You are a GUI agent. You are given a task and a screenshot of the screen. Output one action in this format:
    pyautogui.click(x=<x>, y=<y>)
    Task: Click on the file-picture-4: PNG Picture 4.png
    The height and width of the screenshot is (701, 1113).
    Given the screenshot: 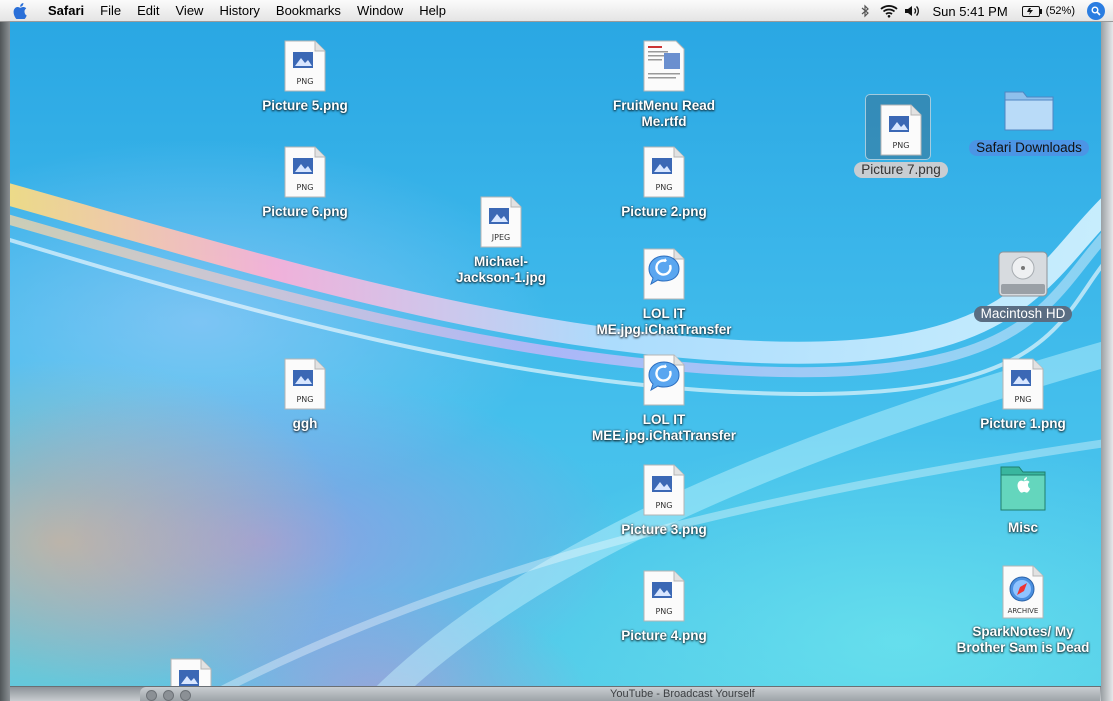 What is the action you would take?
    pyautogui.click(x=664, y=605)
    